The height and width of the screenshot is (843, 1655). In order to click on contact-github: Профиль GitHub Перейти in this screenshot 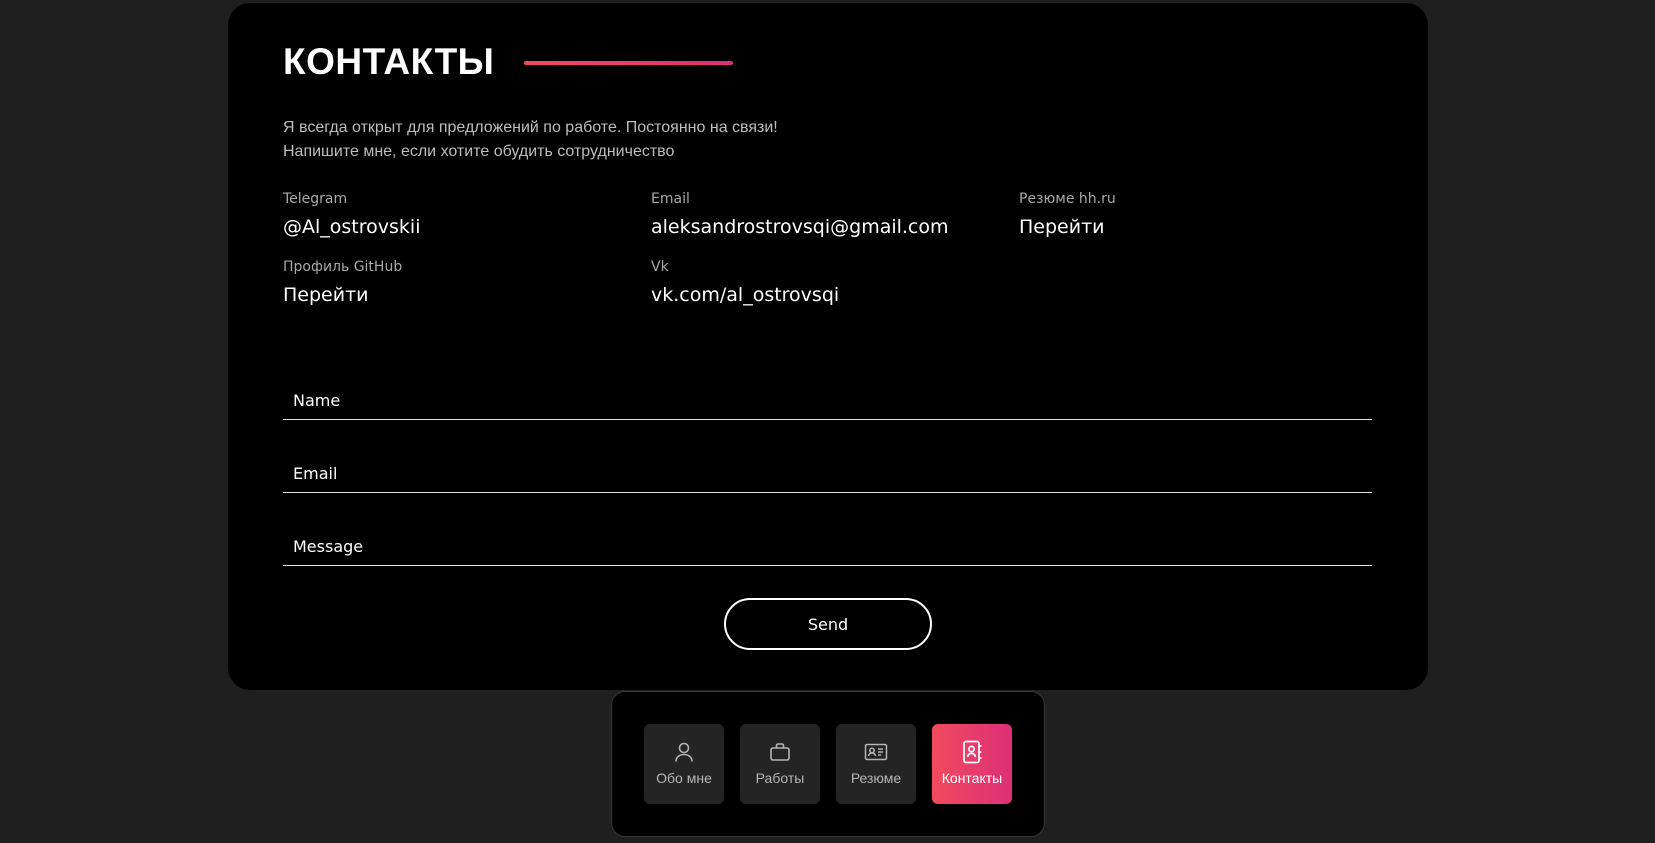, I will do `click(342, 283)`.